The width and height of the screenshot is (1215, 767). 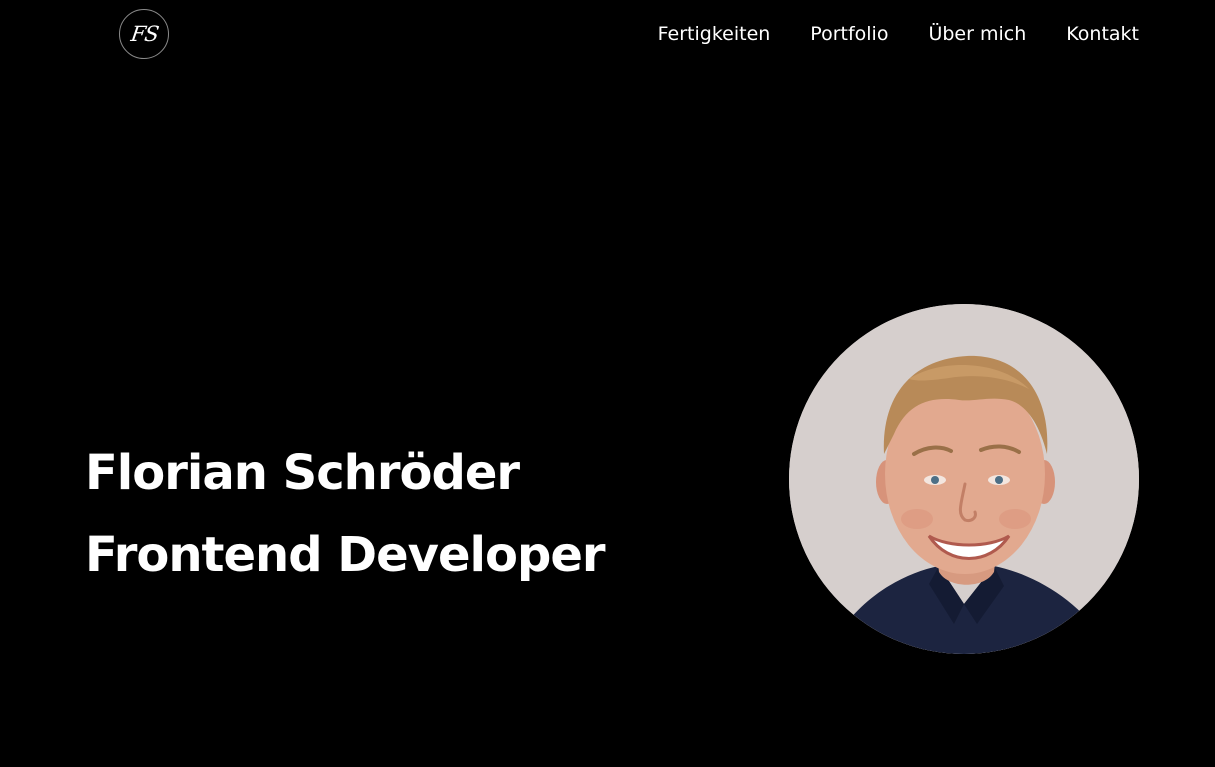 I want to click on nav-link-fertigkeiten: Fertigkeiten, so click(x=714, y=34).